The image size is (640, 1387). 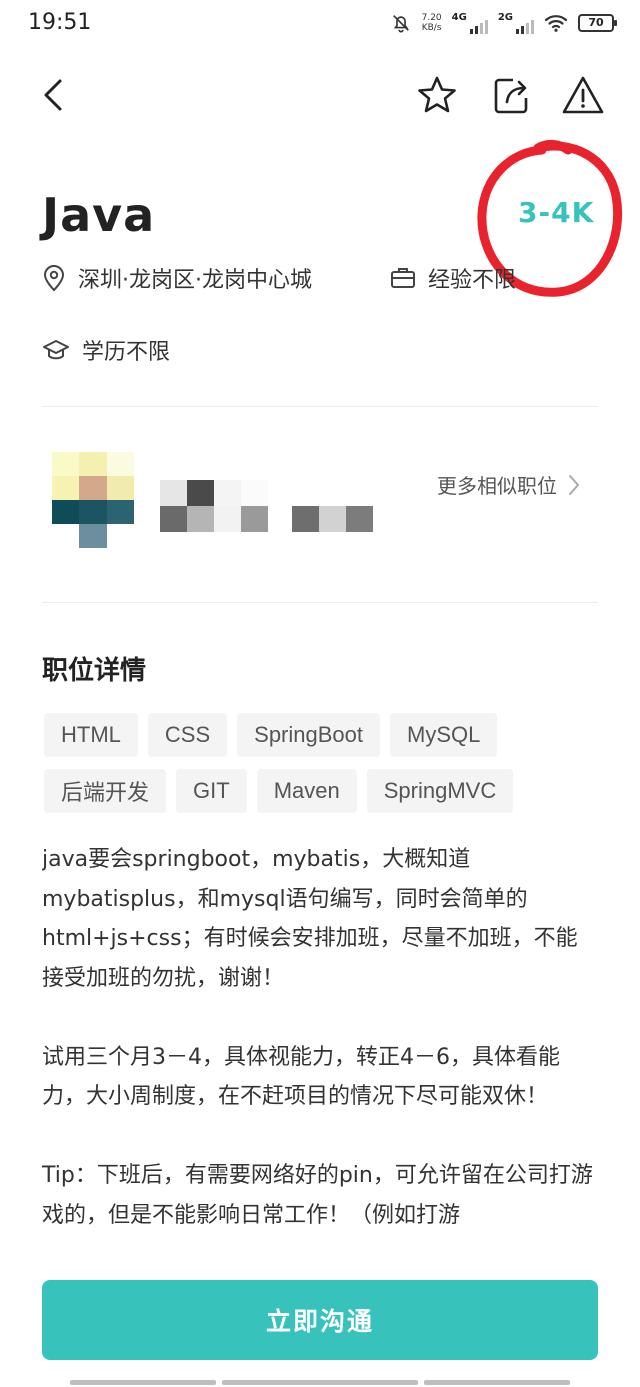 I want to click on skill-tag: SpringMVC, so click(x=440, y=791).